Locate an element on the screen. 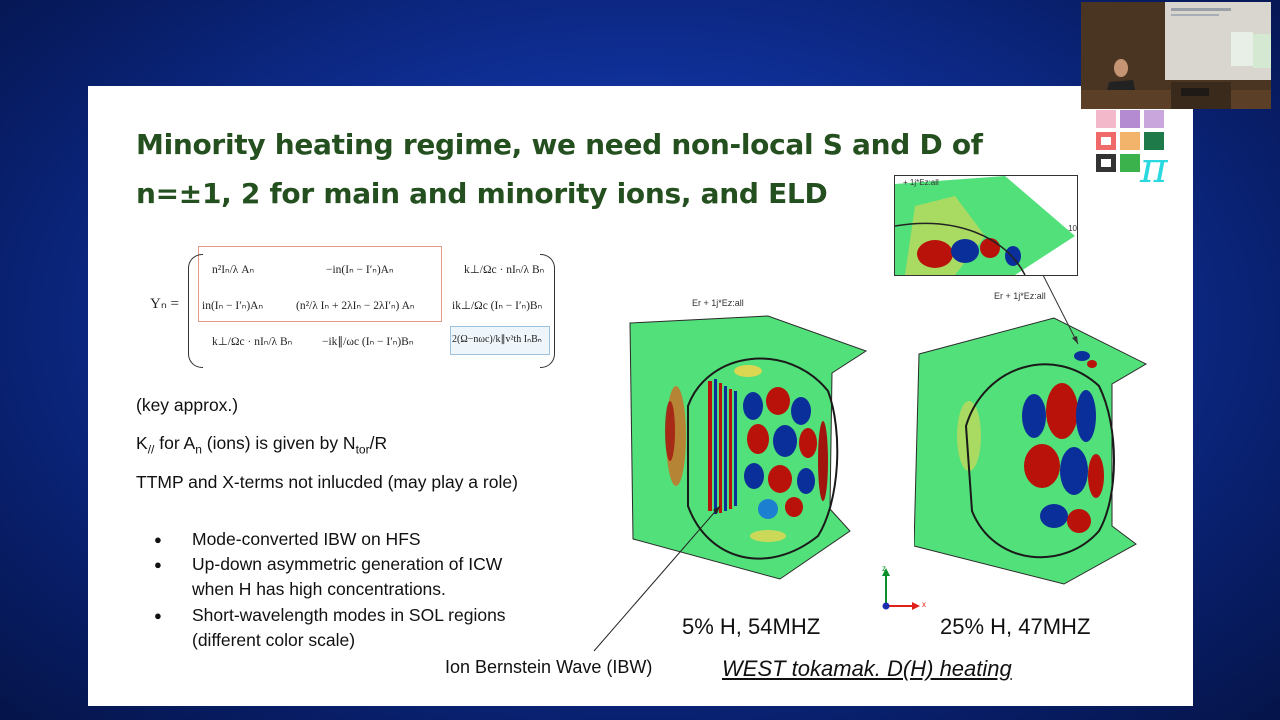 Image resolution: width=1280 pixels, height=720 pixels. axis-x-label: x is located at coordinates (924, 604).